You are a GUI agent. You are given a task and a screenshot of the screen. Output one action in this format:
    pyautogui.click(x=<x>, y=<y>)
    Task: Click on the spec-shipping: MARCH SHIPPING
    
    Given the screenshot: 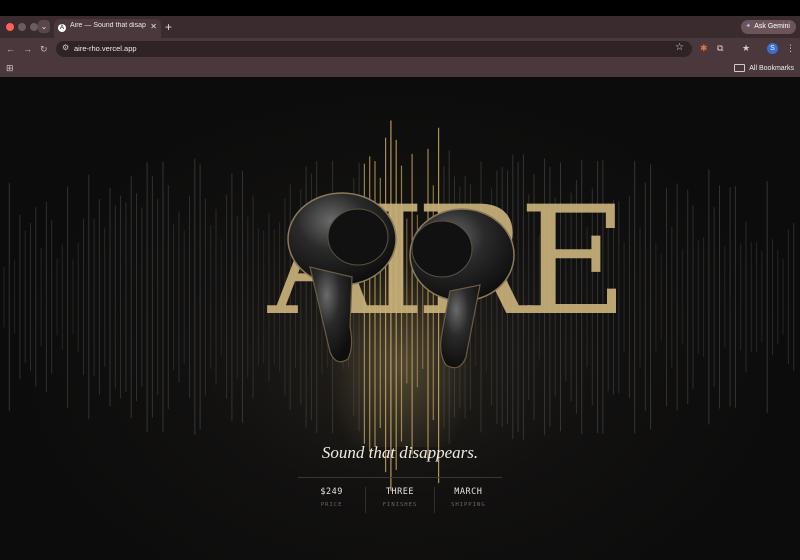 What is the action you would take?
    pyautogui.click(x=467, y=500)
    